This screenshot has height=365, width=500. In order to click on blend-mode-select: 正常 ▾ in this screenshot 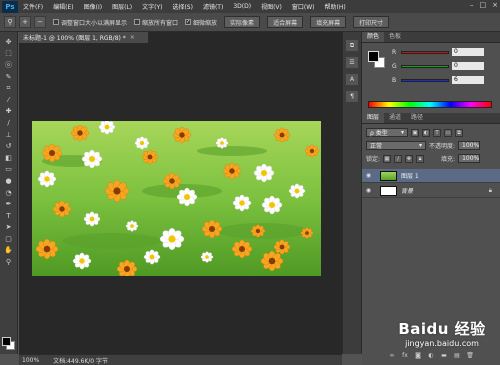, I will do `click(396, 145)`.